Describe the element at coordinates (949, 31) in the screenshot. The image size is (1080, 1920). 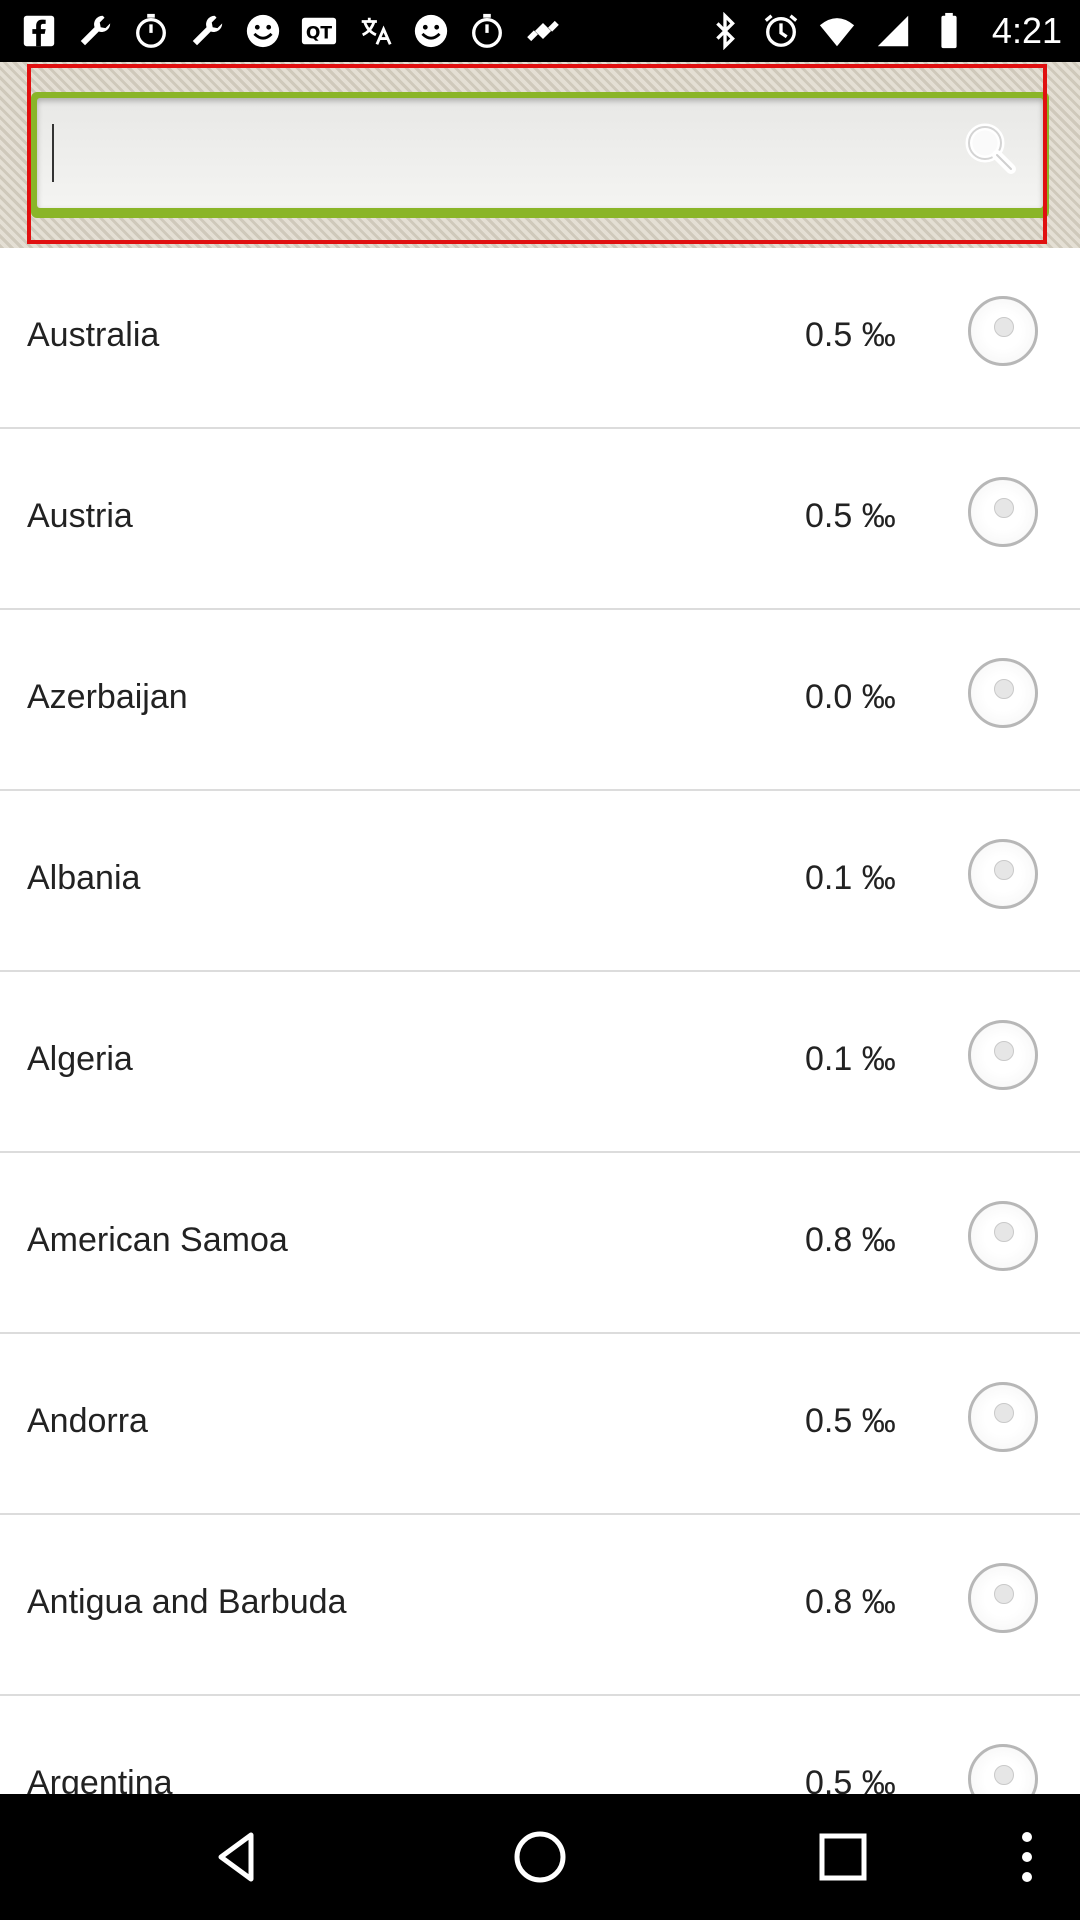
I see `battery-icon` at that location.